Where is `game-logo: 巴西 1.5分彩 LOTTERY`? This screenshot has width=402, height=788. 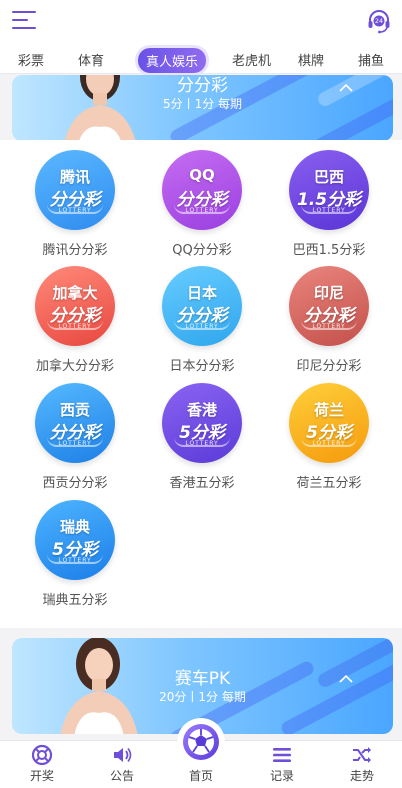 game-logo: 巴西 1.5分彩 LOTTERY is located at coordinates (329, 190).